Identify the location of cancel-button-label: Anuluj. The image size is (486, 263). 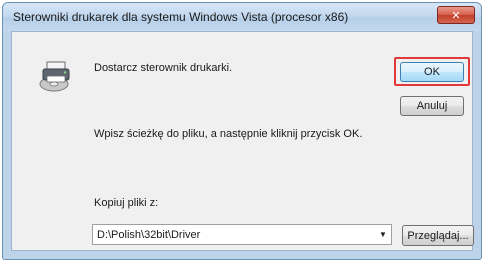
(432, 106).